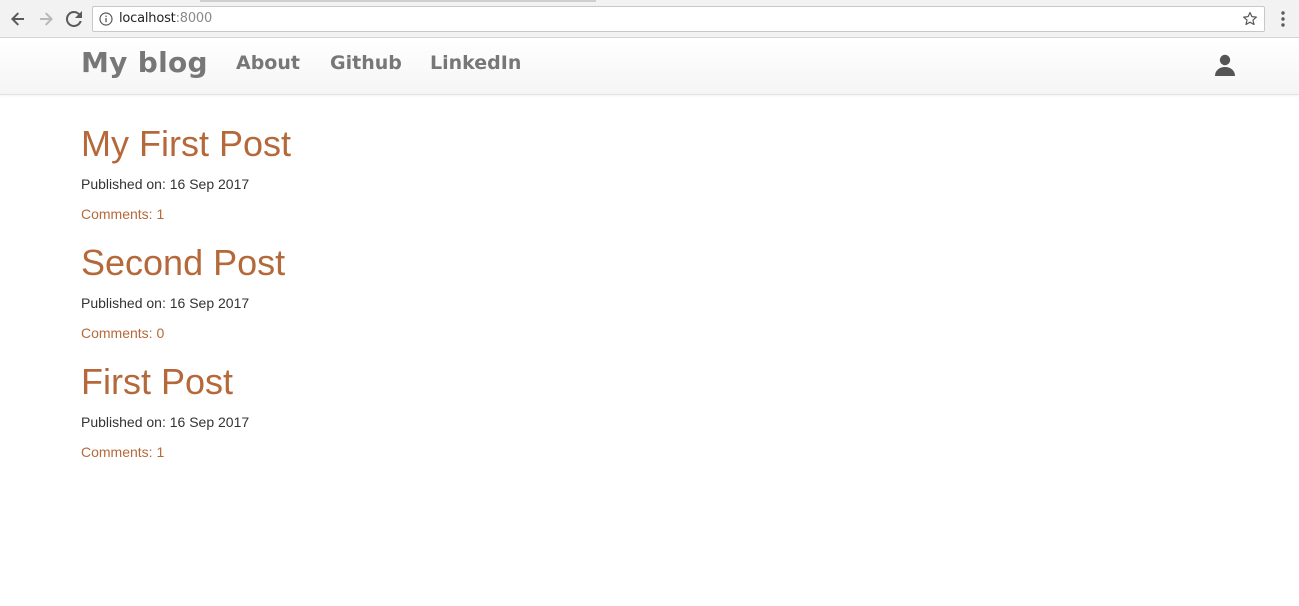 The height and width of the screenshot is (606, 1299). I want to click on user-icon, so click(1225, 65).